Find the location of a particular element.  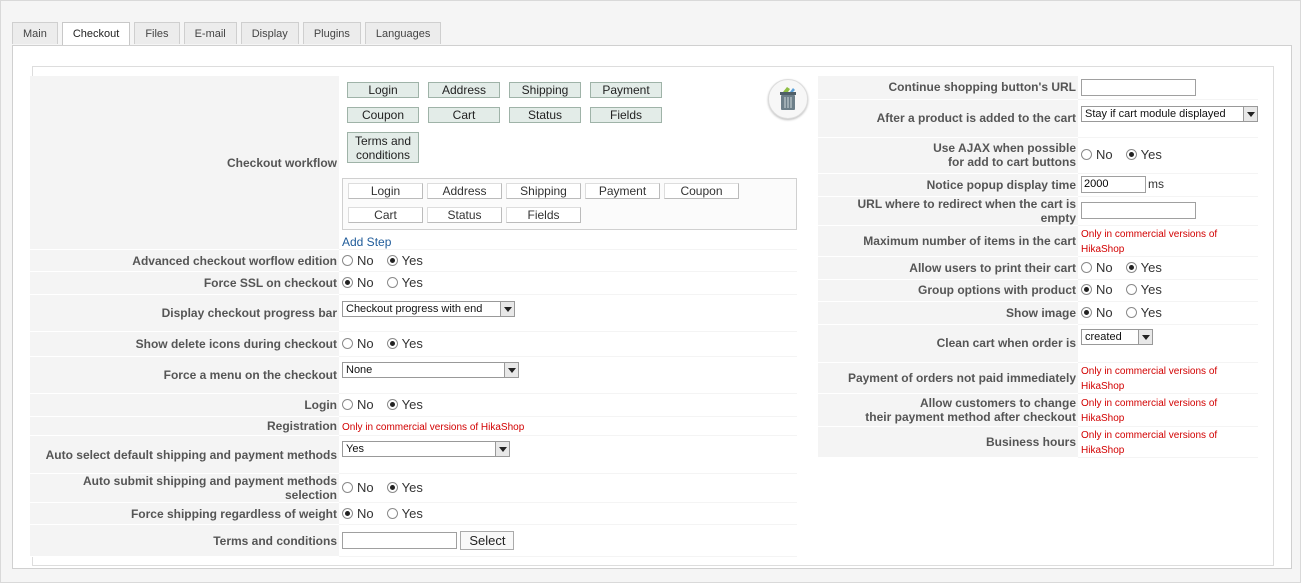

available-step-status: Status is located at coordinates (464, 215).